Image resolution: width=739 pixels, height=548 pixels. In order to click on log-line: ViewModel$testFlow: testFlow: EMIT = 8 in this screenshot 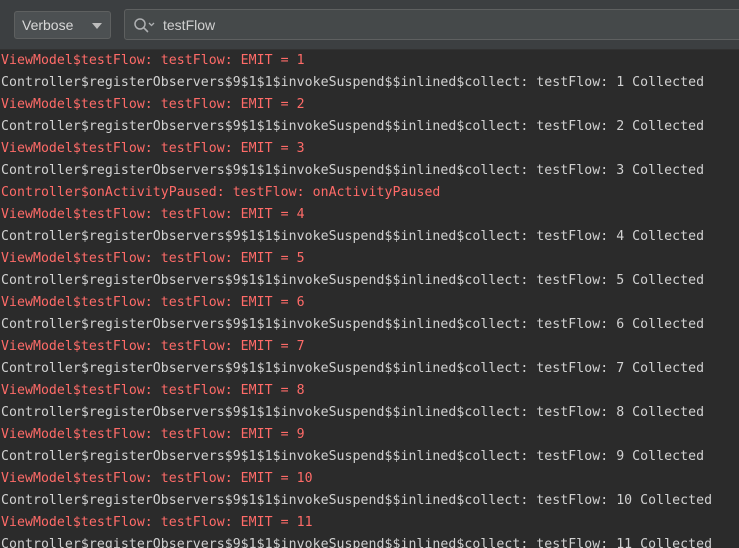, I will do `click(153, 390)`.